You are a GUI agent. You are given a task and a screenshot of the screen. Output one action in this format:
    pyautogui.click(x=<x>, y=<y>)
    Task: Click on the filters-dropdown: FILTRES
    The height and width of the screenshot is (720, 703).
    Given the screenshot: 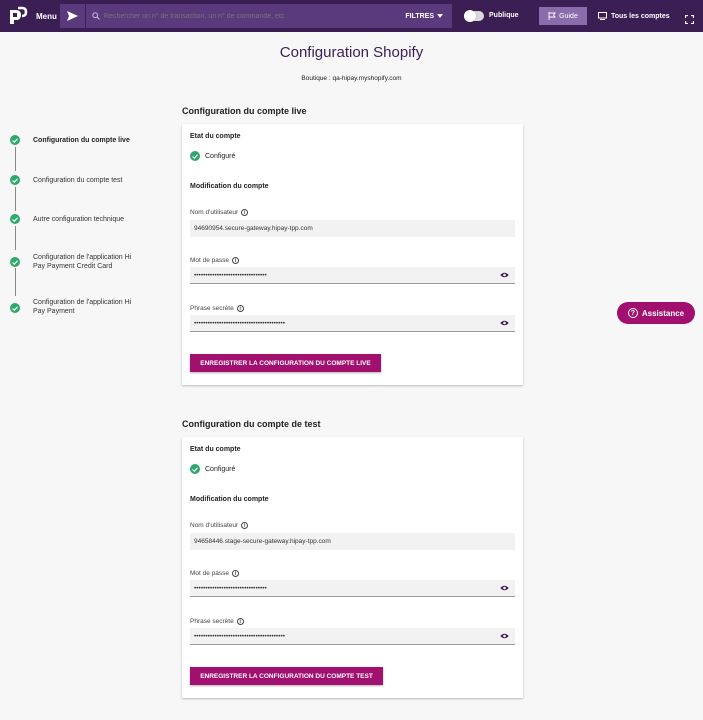 What is the action you would take?
    pyautogui.click(x=424, y=16)
    